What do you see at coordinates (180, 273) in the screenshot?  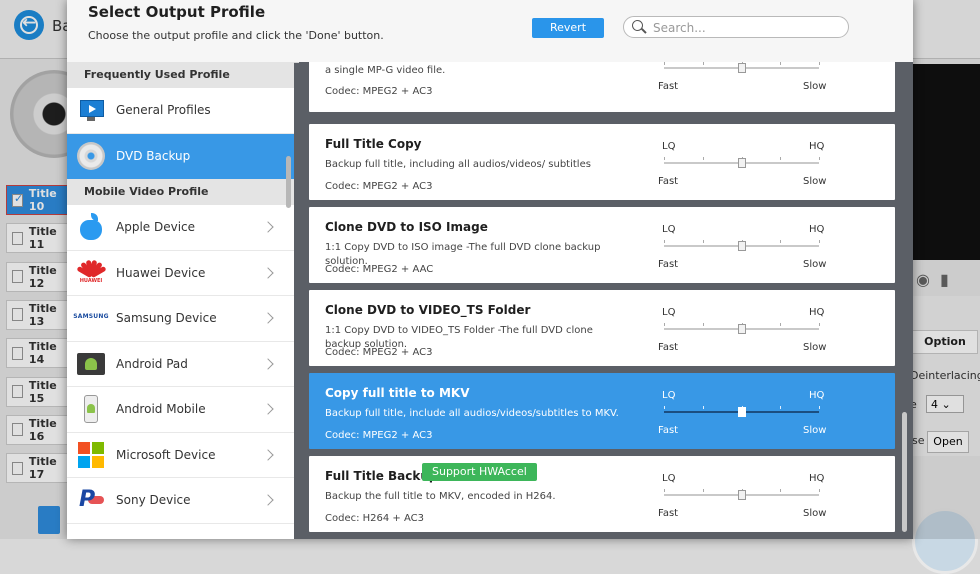 I see `category-item: HUAWEI Huawei Device` at bounding box center [180, 273].